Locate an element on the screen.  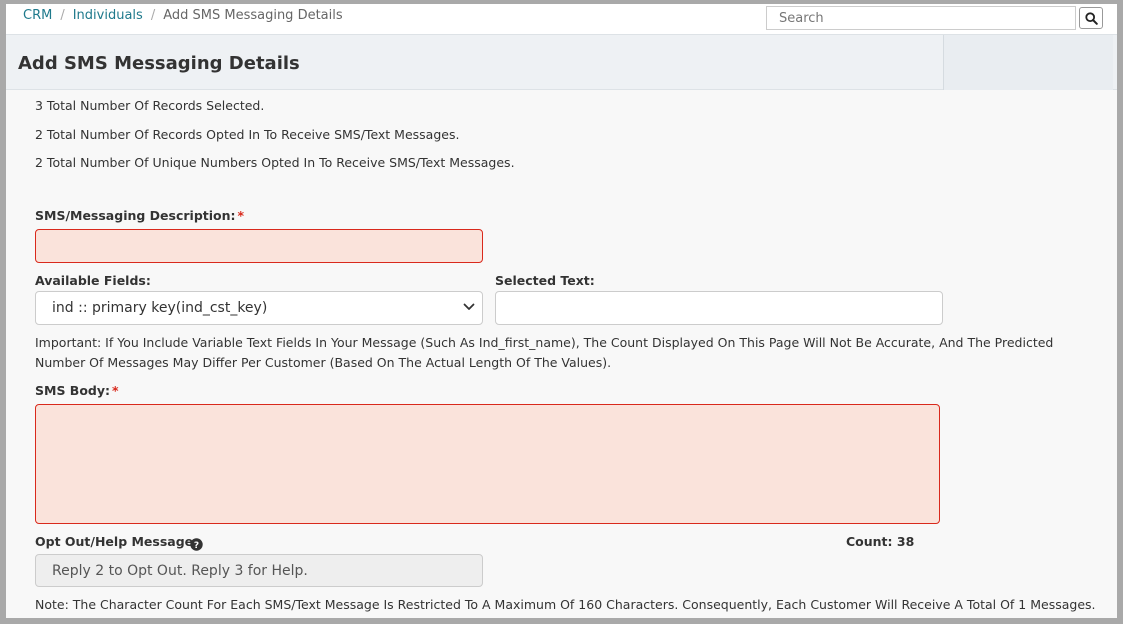
description-label-text: SMS/Messaging Description: is located at coordinates (135, 215).